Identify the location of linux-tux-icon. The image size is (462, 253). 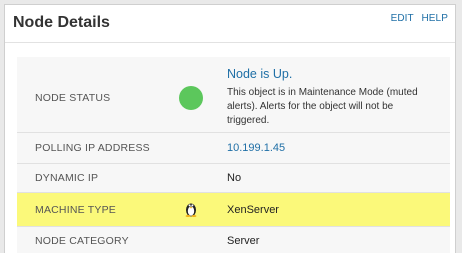
(191, 210).